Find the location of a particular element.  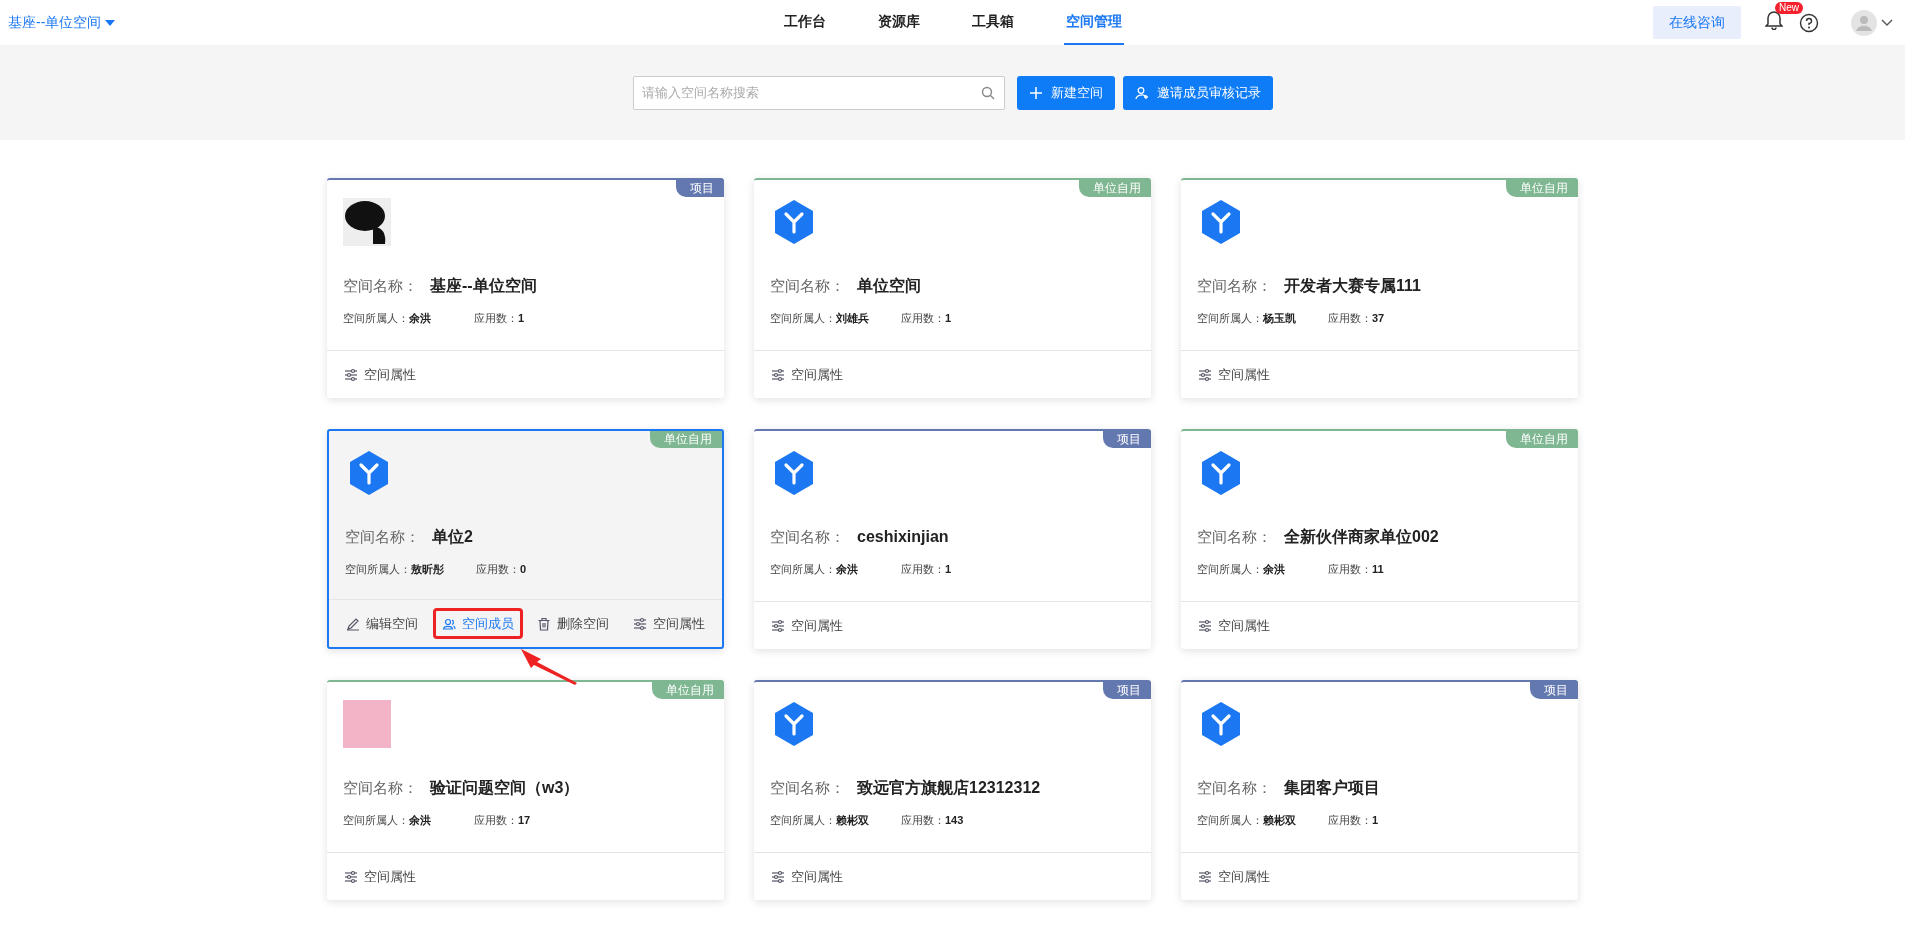

user-add-icon is located at coordinates (1141, 92).